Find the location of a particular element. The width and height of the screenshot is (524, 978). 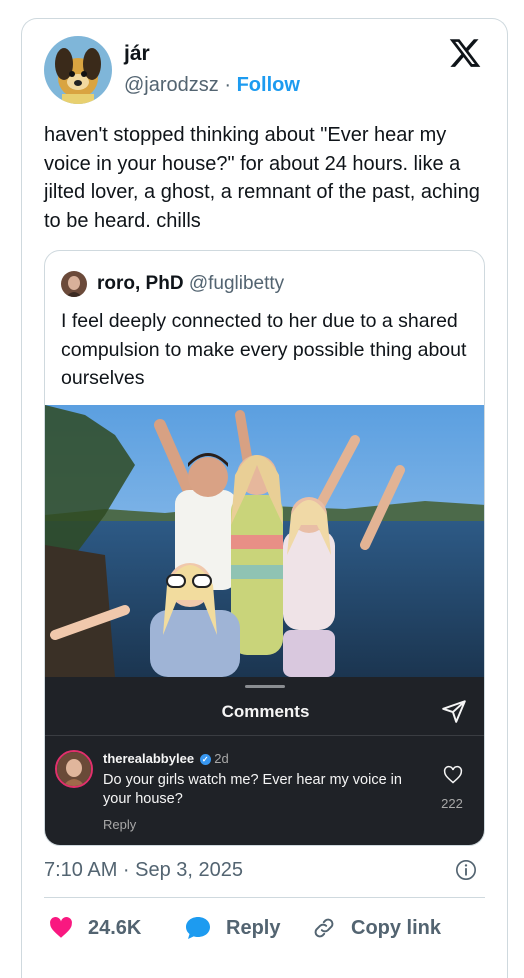

info-icon is located at coordinates (466, 870).